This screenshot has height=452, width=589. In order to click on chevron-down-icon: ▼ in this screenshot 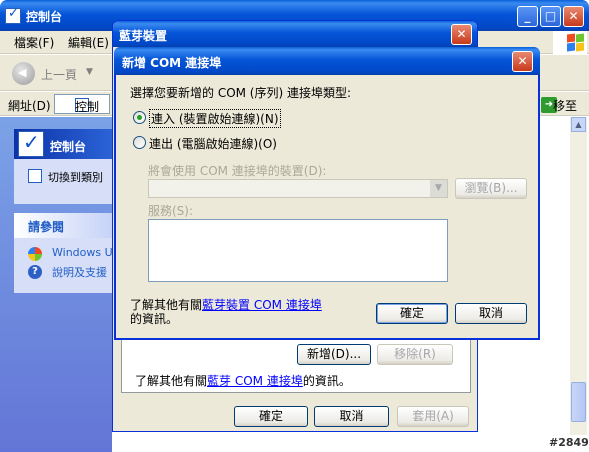, I will do `click(438, 188)`.